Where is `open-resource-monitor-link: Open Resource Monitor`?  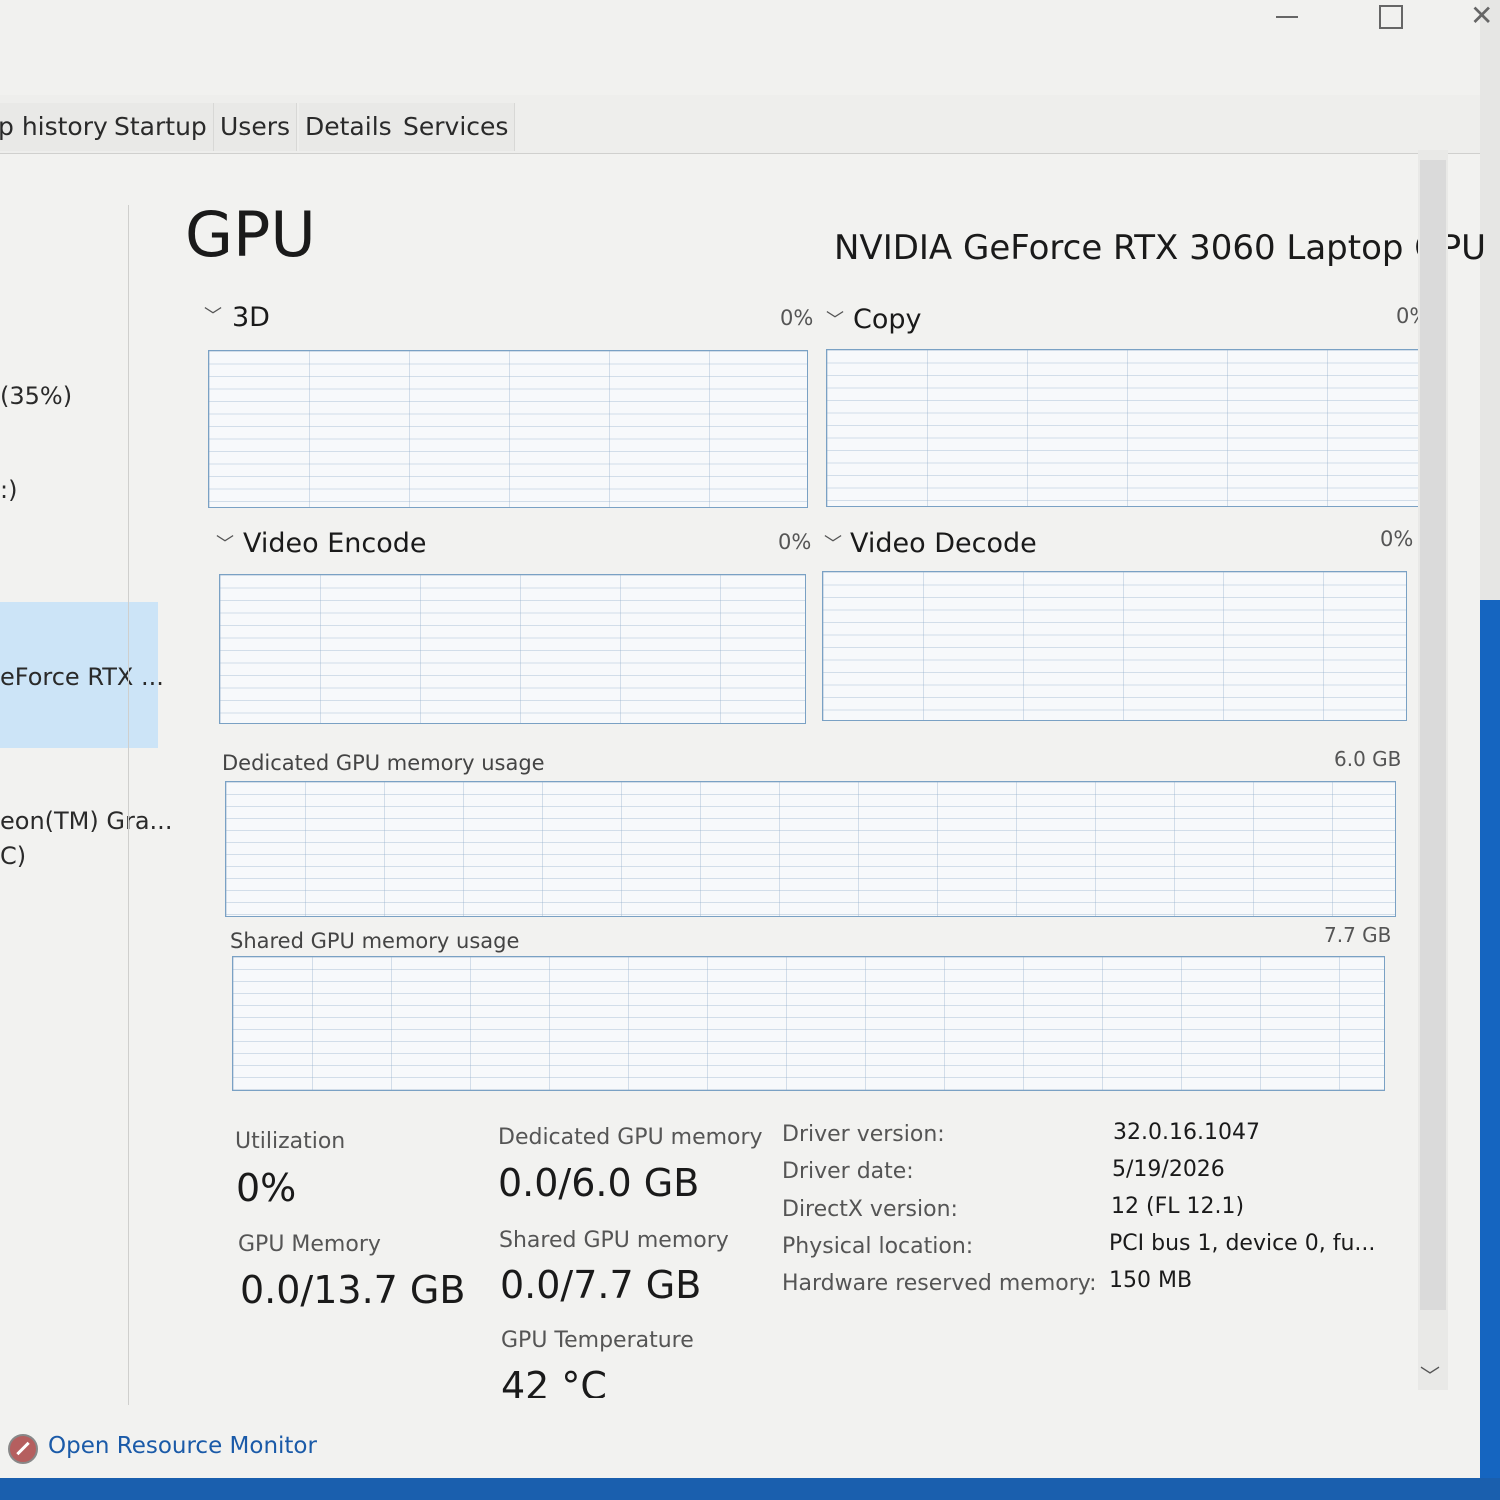 open-resource-monitor-link: Open Resource Monitor is located at coordinates (182, 1446).